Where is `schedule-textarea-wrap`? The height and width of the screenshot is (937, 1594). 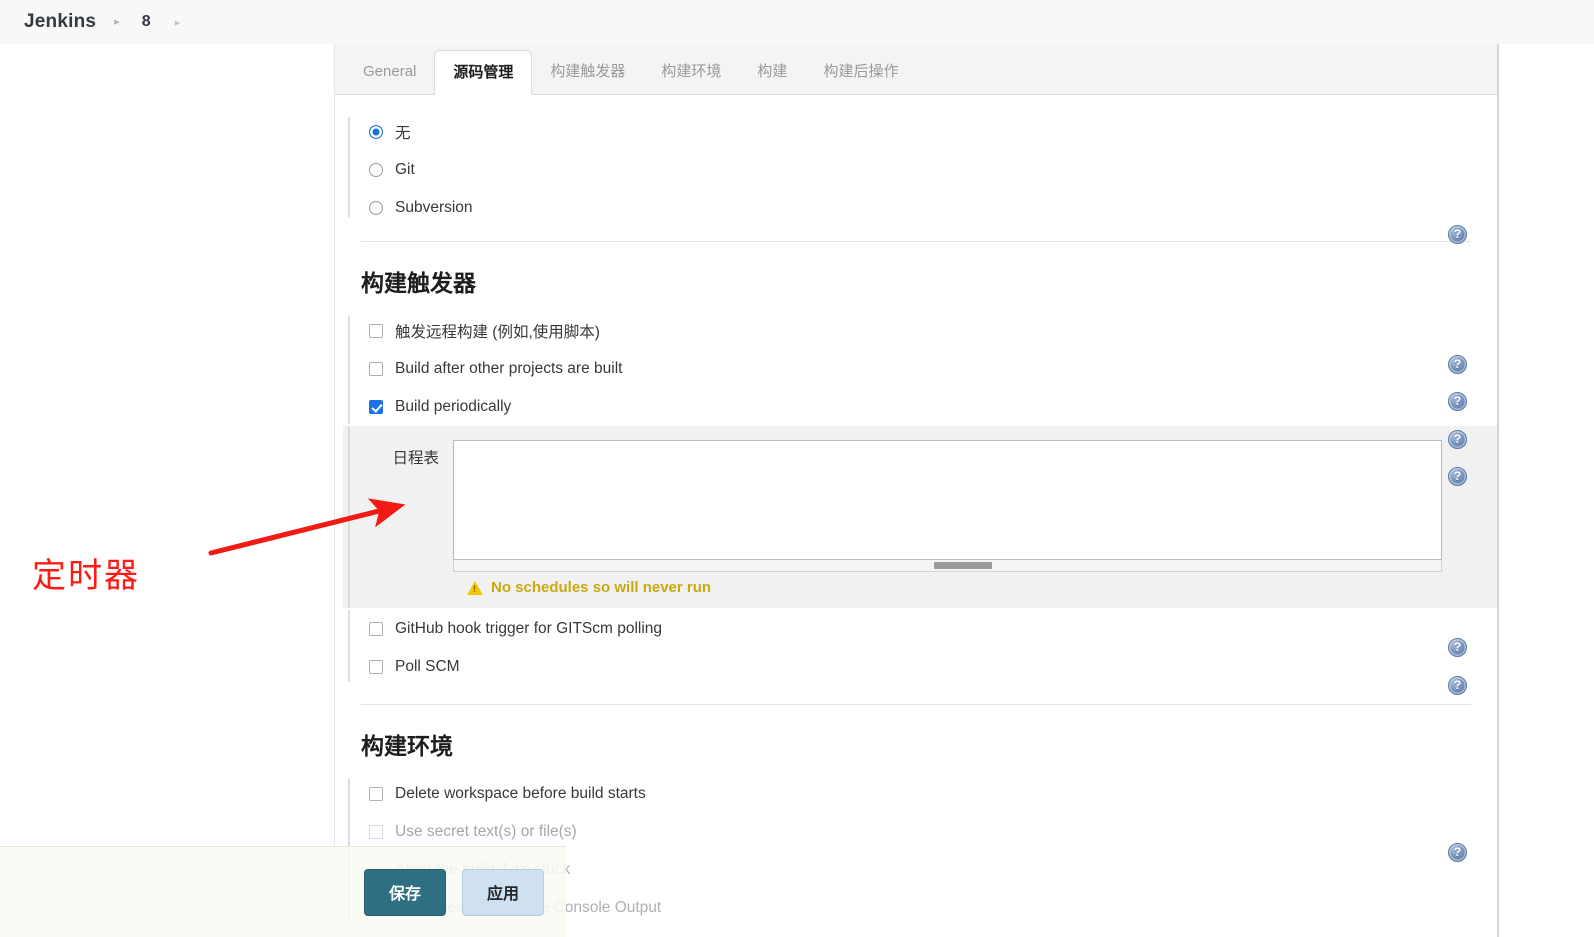 schedule-textarea-wrap is located at coordinates (947, 506).